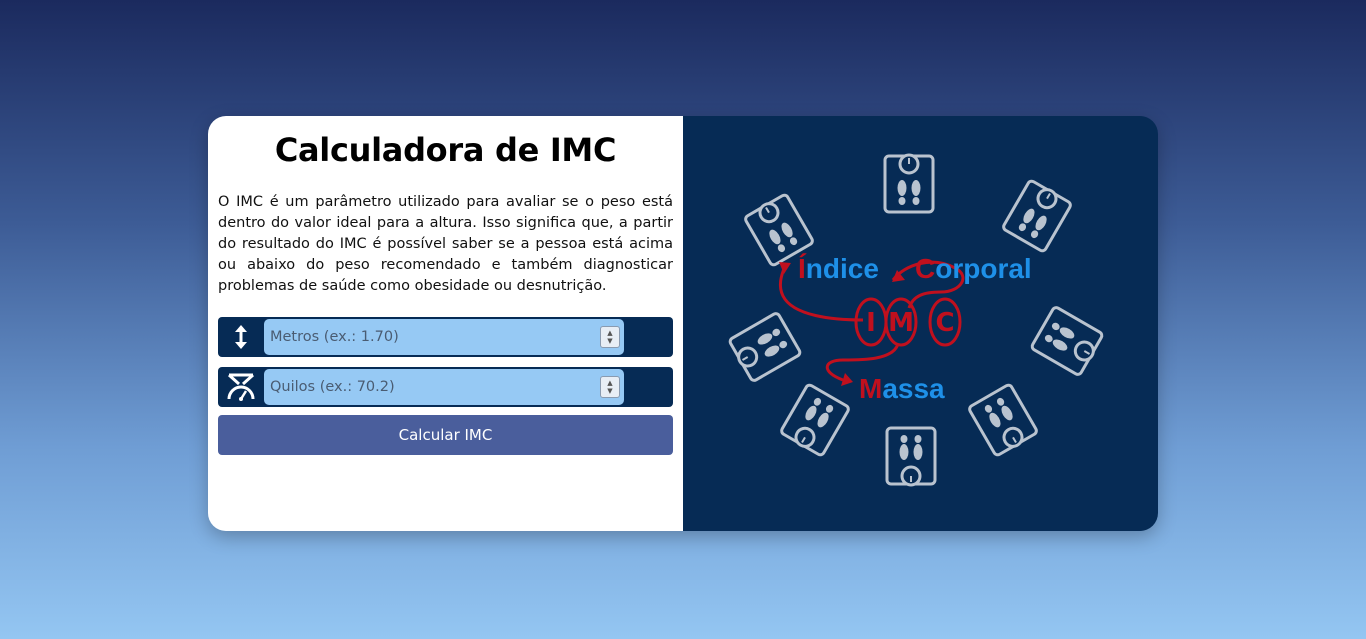  I want to click on height-spinner: ▲ ▼, so click(610, 337).